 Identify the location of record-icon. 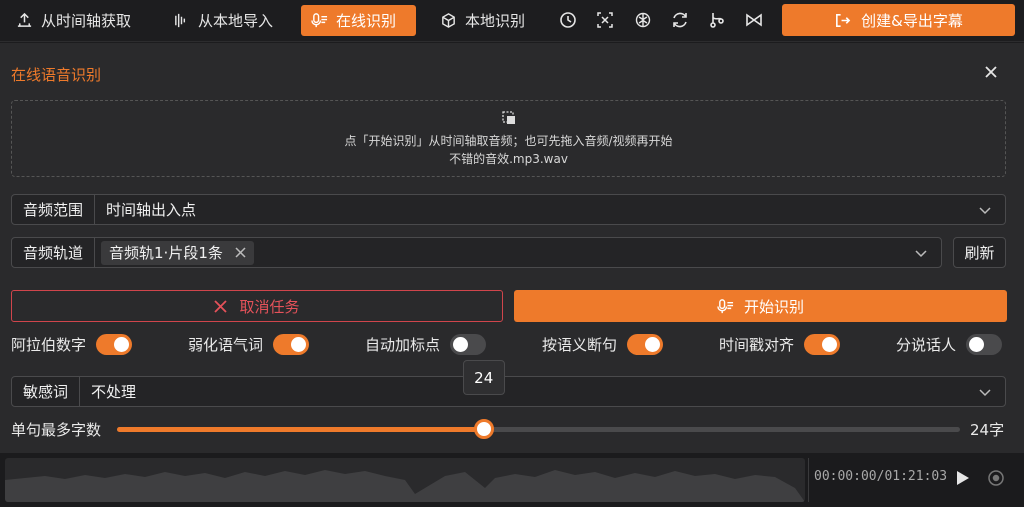
(996, 478).